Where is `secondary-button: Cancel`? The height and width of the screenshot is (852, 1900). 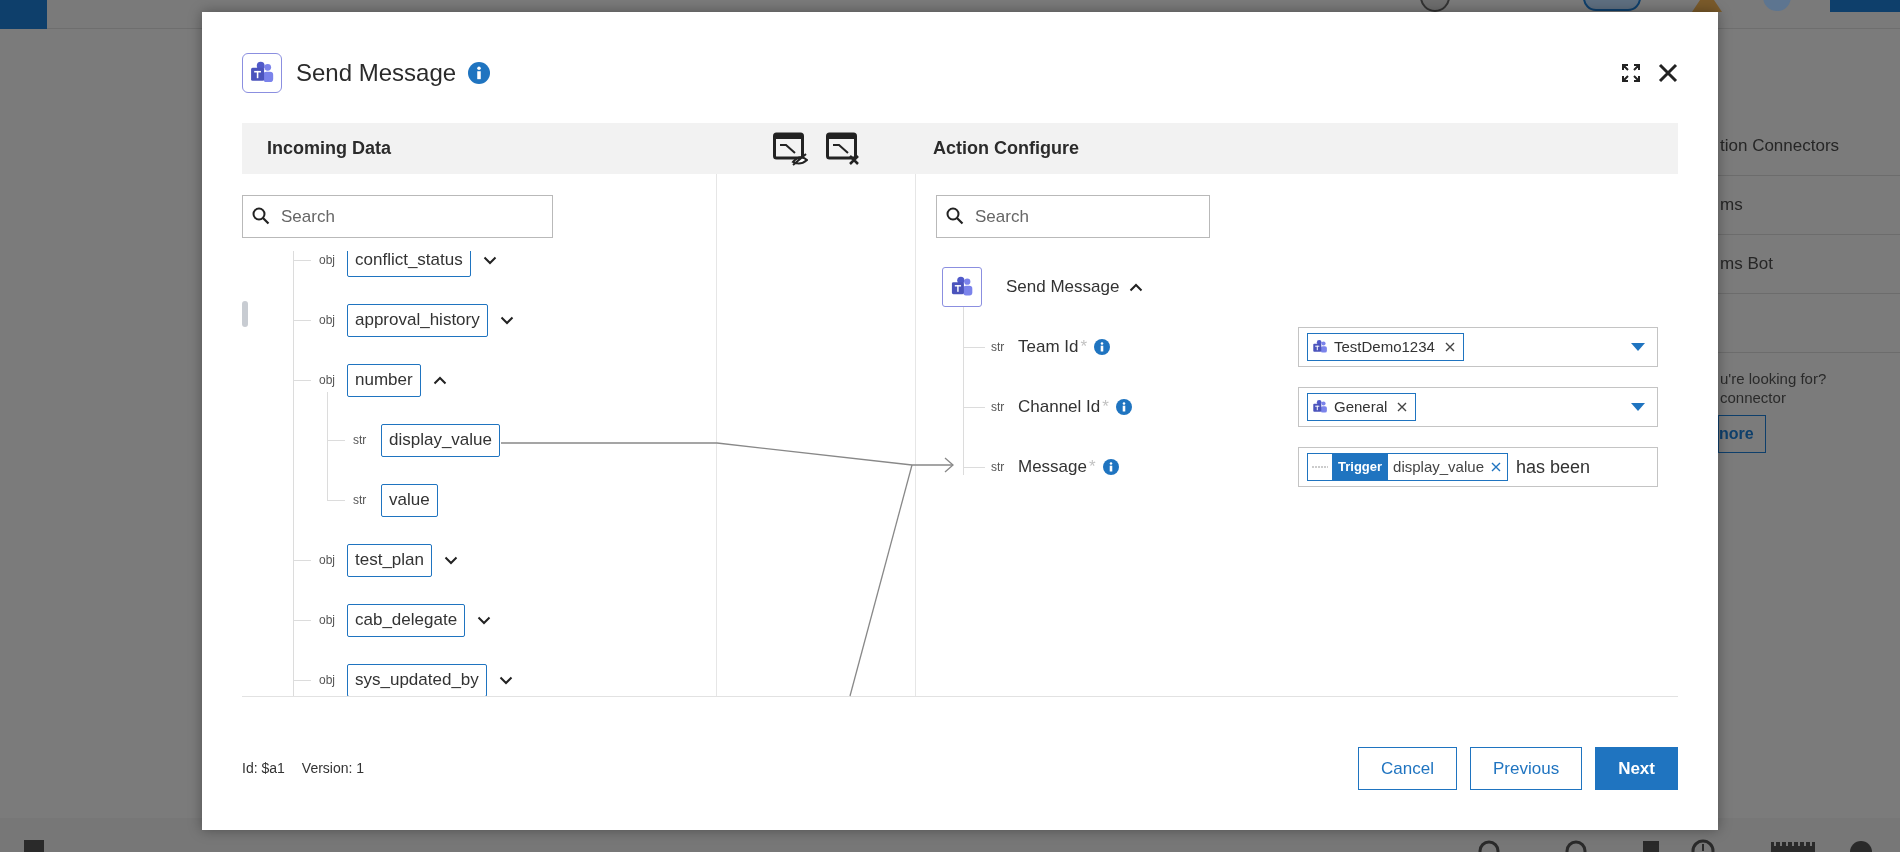
secondary-button: Cancel is located at coordinates (1407, 768).